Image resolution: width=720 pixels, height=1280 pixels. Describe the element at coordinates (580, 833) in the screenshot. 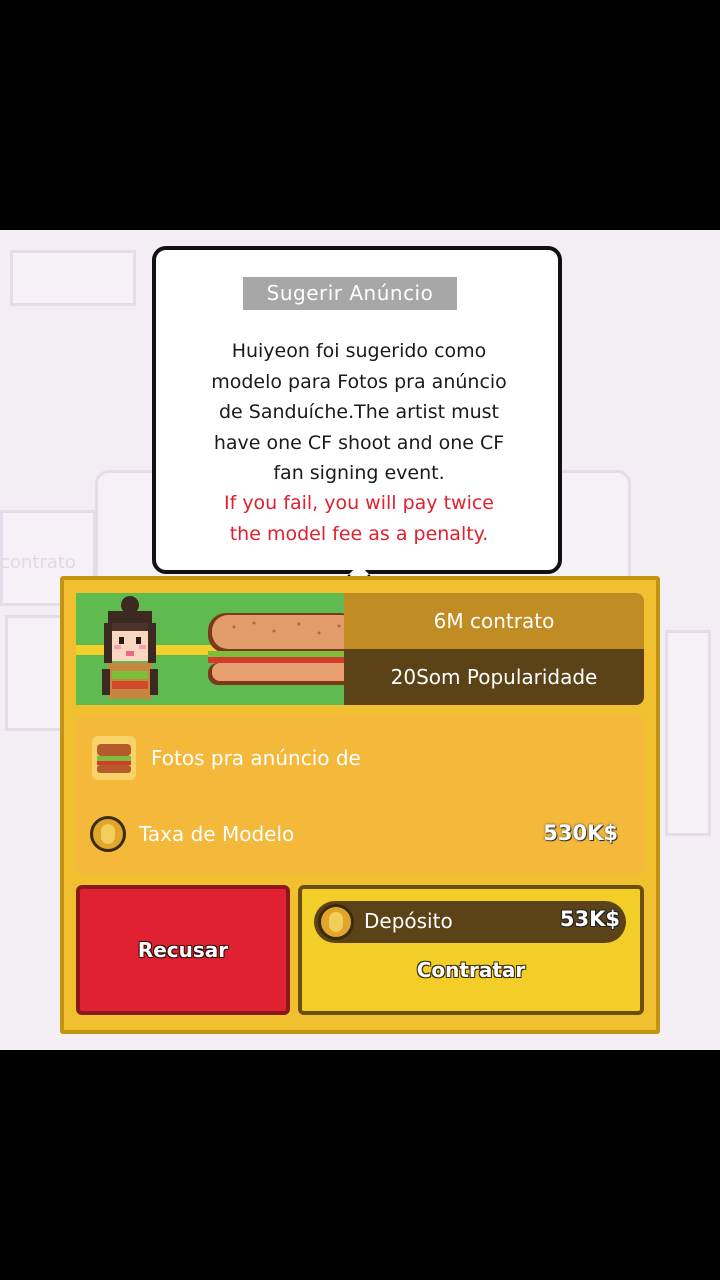

I see `model-fee-value: 530K$` at that location.